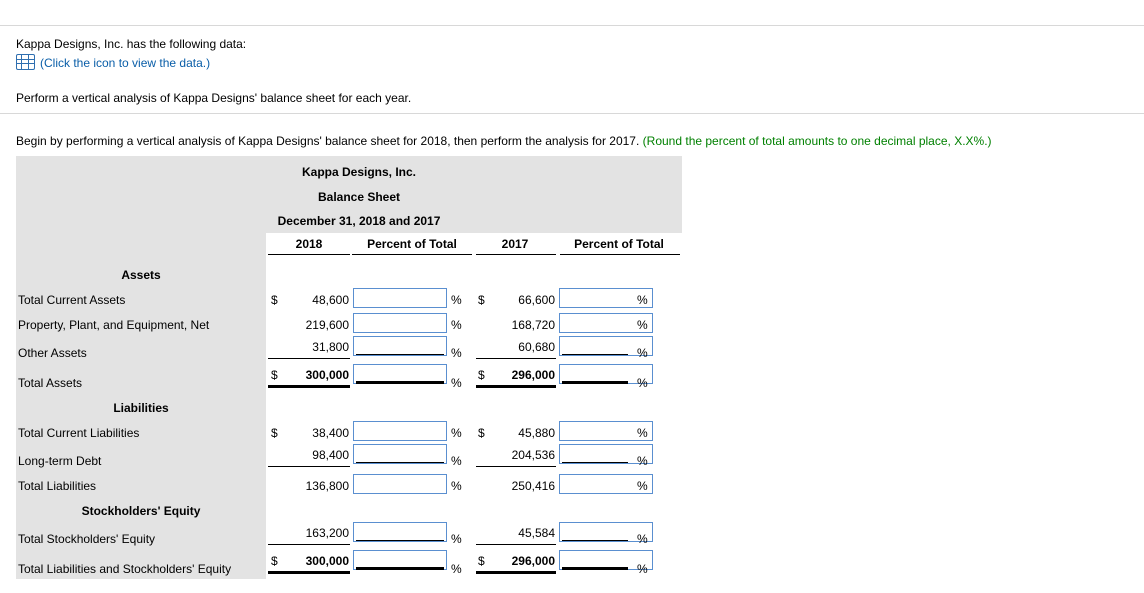 This screenshot has height=593, width=1144. Describe the element at coordinates (533, 455) in the screenshot. I see `value-2017: 204,536` at that location.